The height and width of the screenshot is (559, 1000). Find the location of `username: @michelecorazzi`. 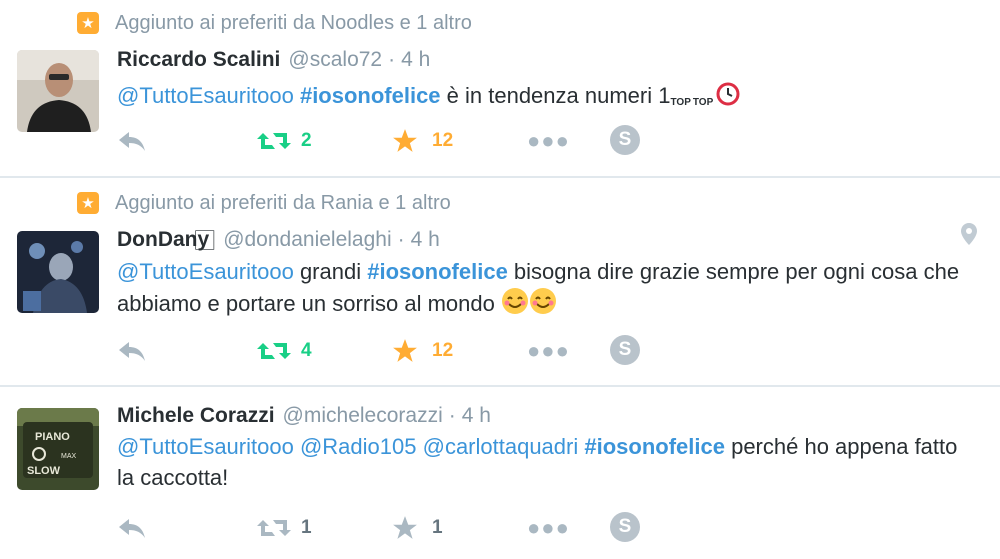

username: @michelecorazzi is located at coordinates (363, 416).